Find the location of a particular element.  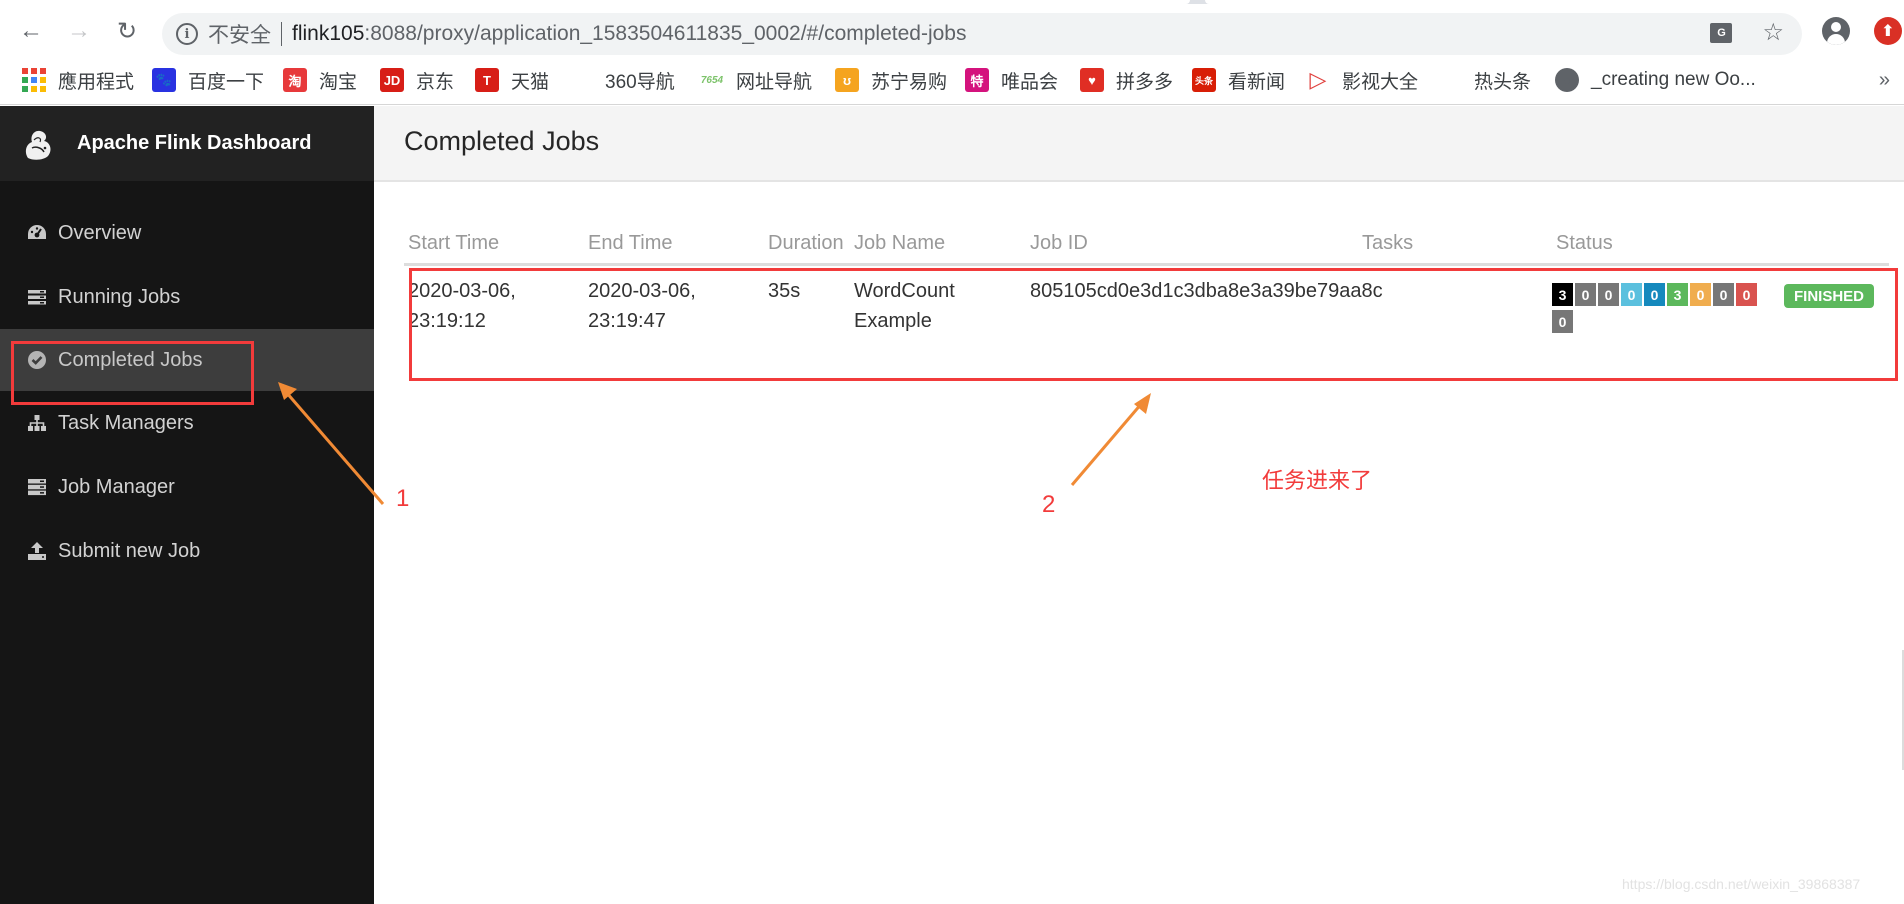

bookmark-item: 🐾 百度一下 is located at coordinates (208, 80).